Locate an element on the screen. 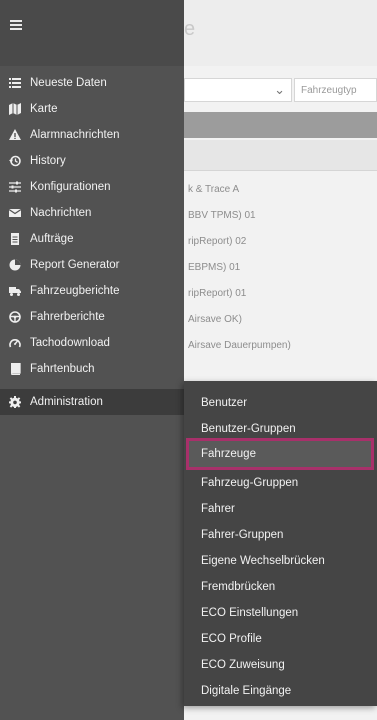 This screenshot has height=720, width=377. sidebar-item-fahrtenbuch: Fahrtenbuch is located at coordinates (92, 369).